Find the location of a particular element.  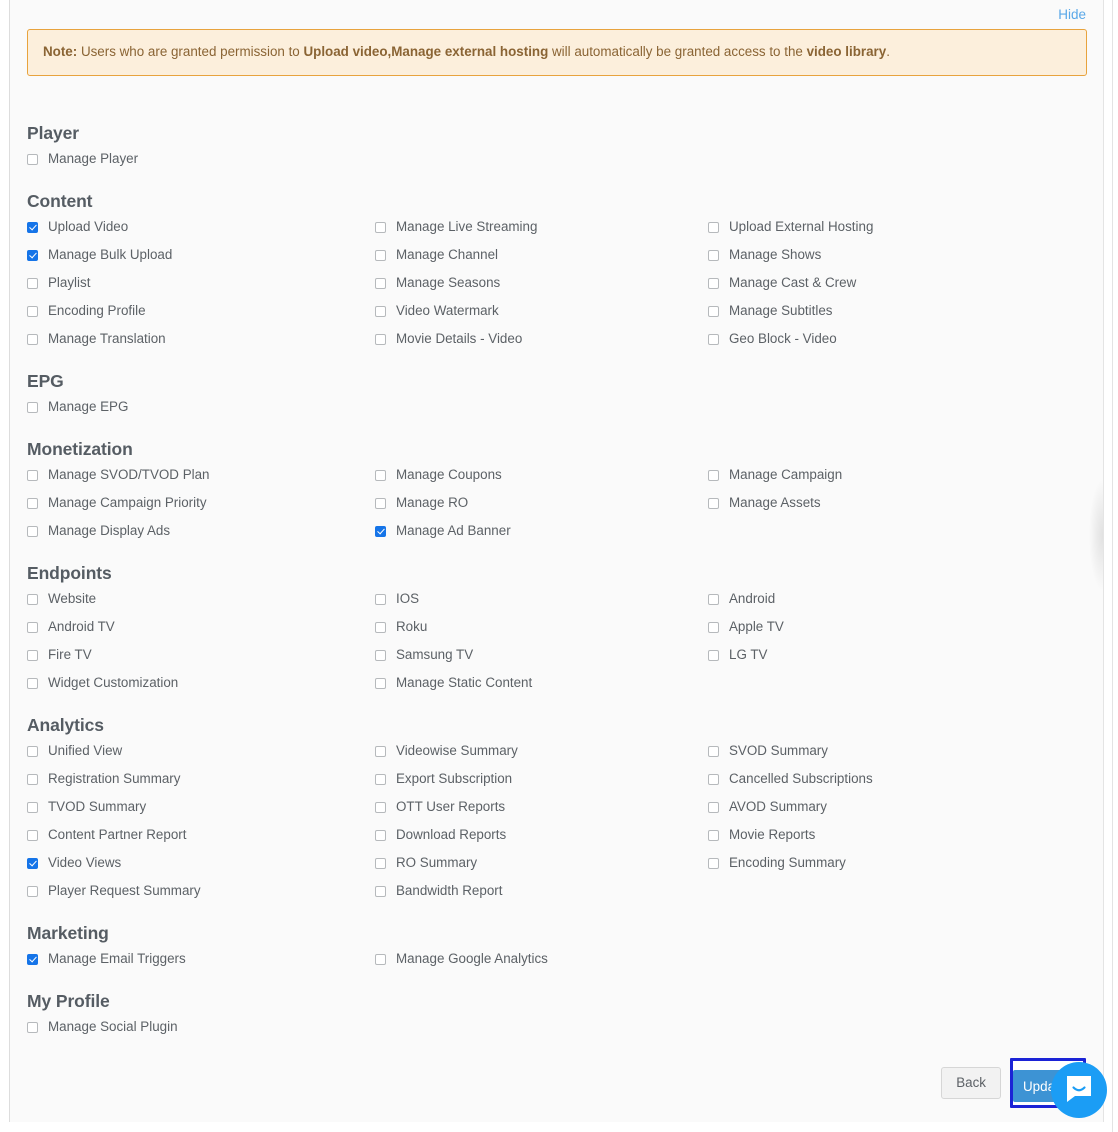

permission-option: Playlist is located at coordinates (201, 283).